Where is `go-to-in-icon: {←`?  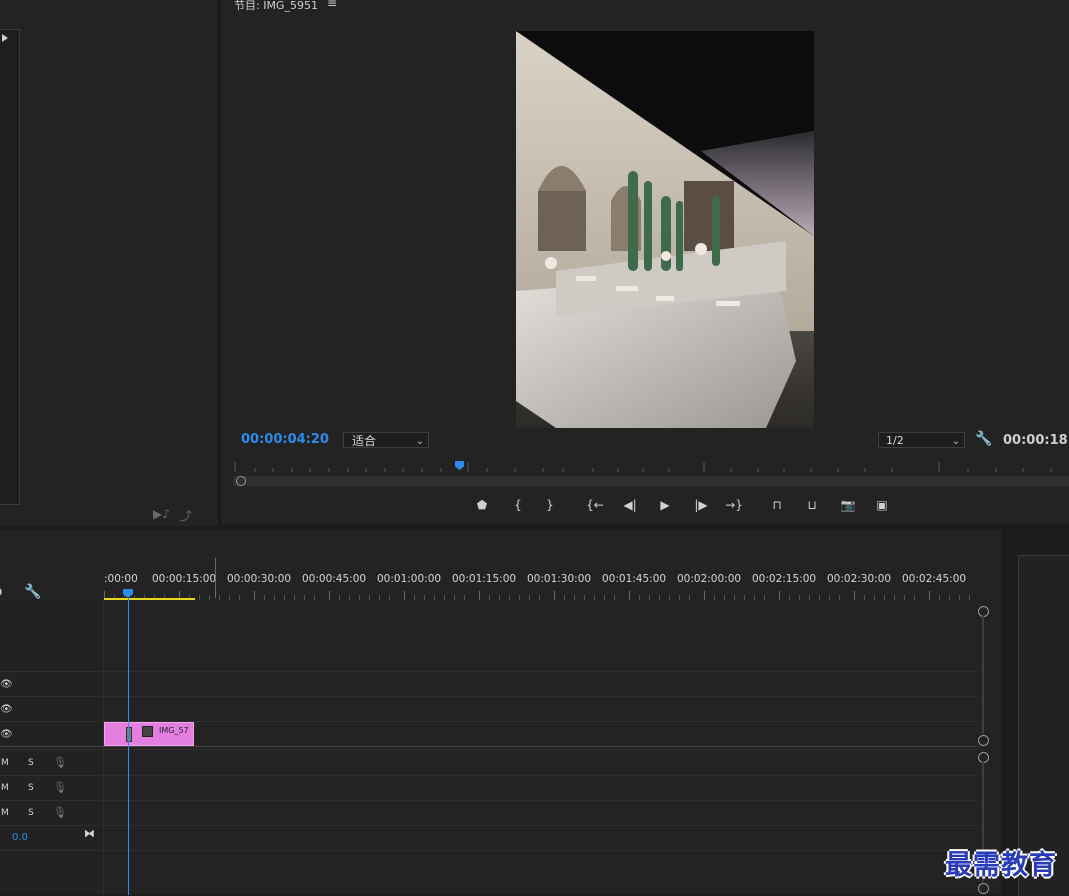 go-to-in-icon: {← is located at coordinates (595, 505).